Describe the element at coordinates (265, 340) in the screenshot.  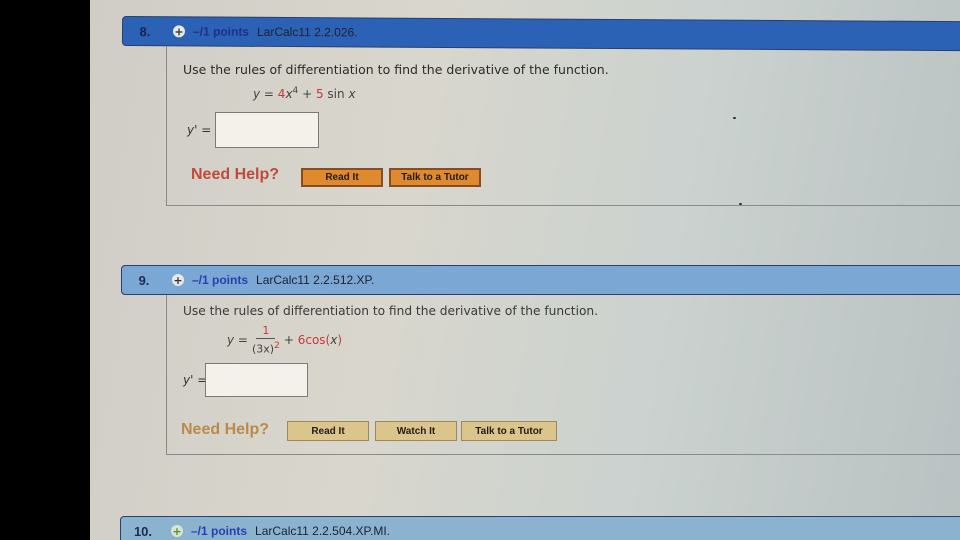
I see `fraction: 1 (3x)2` at that location.